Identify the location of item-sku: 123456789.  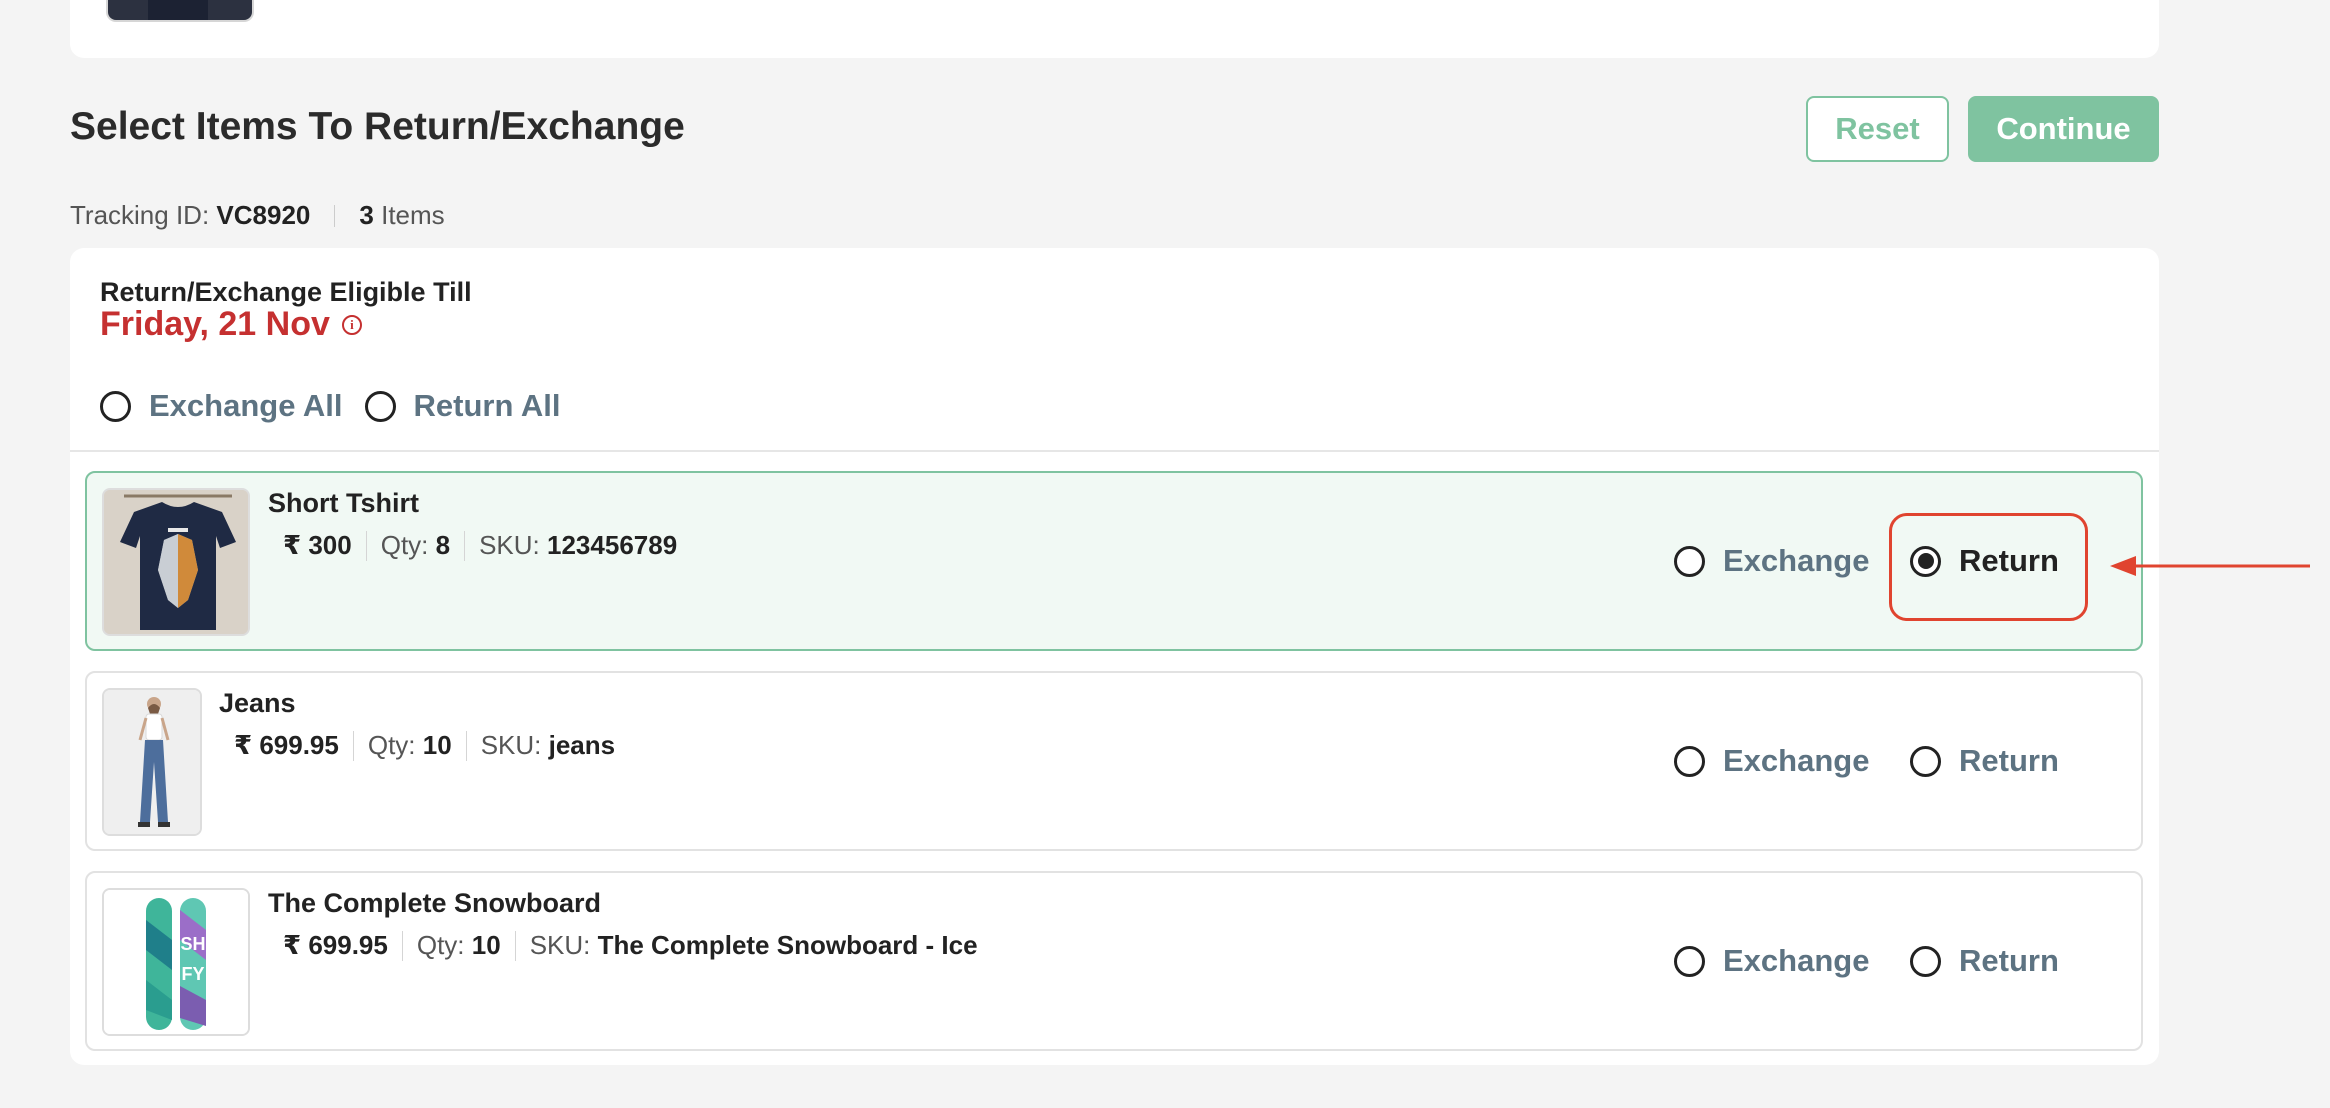
(612, 545).